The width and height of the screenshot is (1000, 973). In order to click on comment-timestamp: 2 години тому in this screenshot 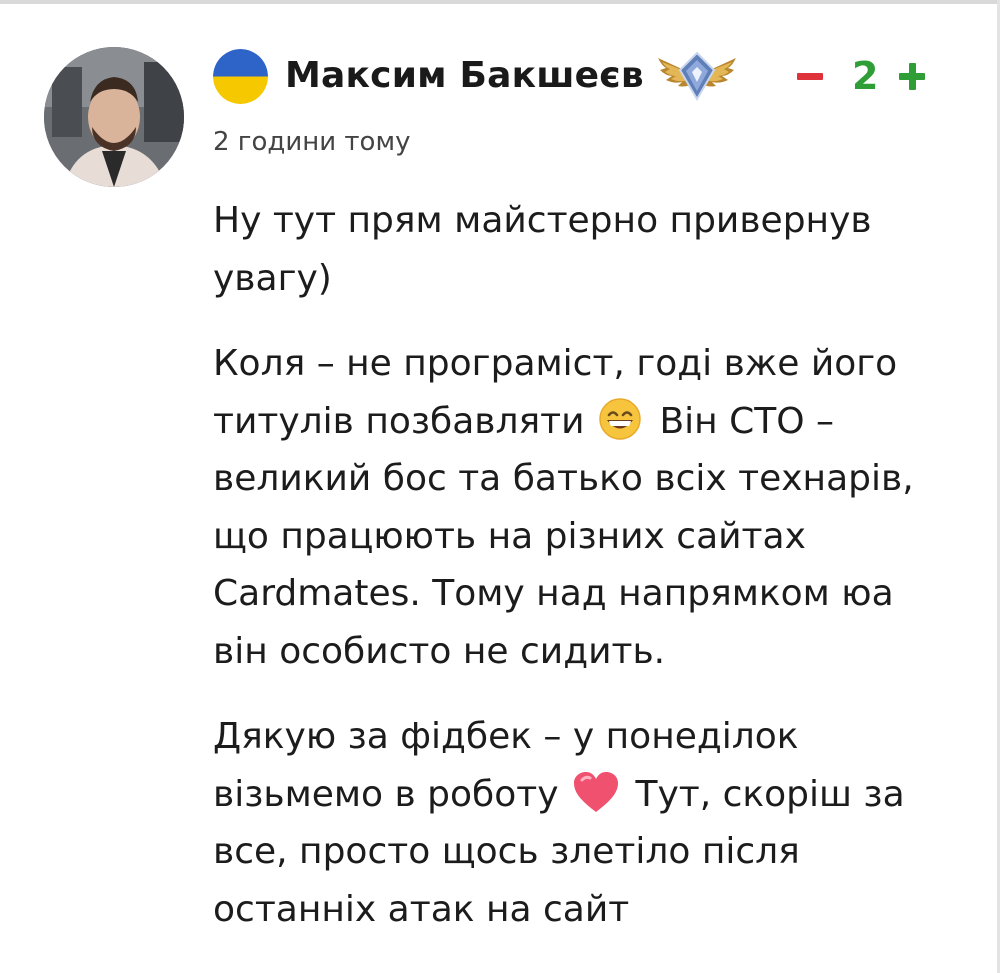, I will do `click(312, 142)`.